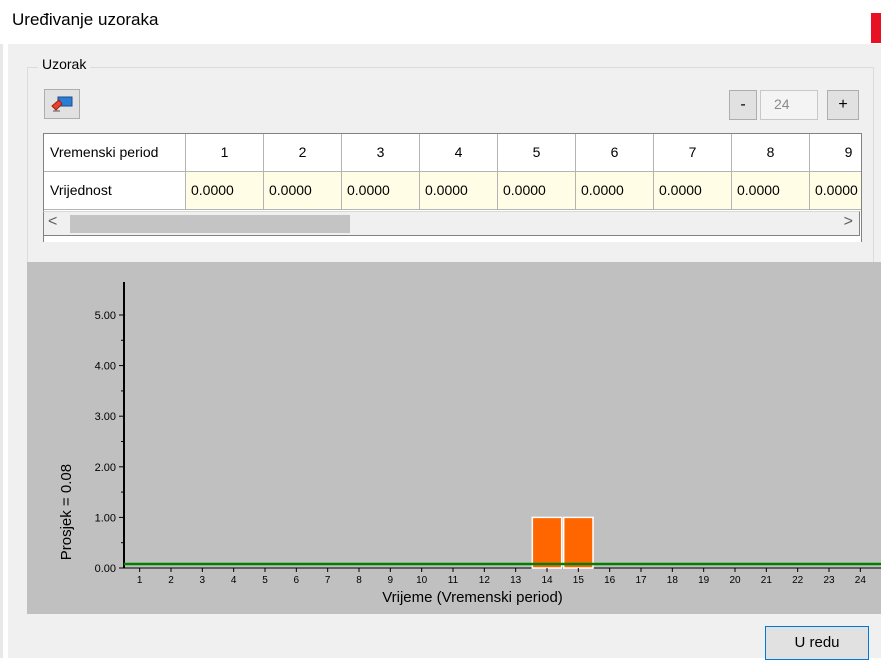  Describe the element at coordinates (485, 580) in the screenshot. I see `x-tick-label: 12` at that location.